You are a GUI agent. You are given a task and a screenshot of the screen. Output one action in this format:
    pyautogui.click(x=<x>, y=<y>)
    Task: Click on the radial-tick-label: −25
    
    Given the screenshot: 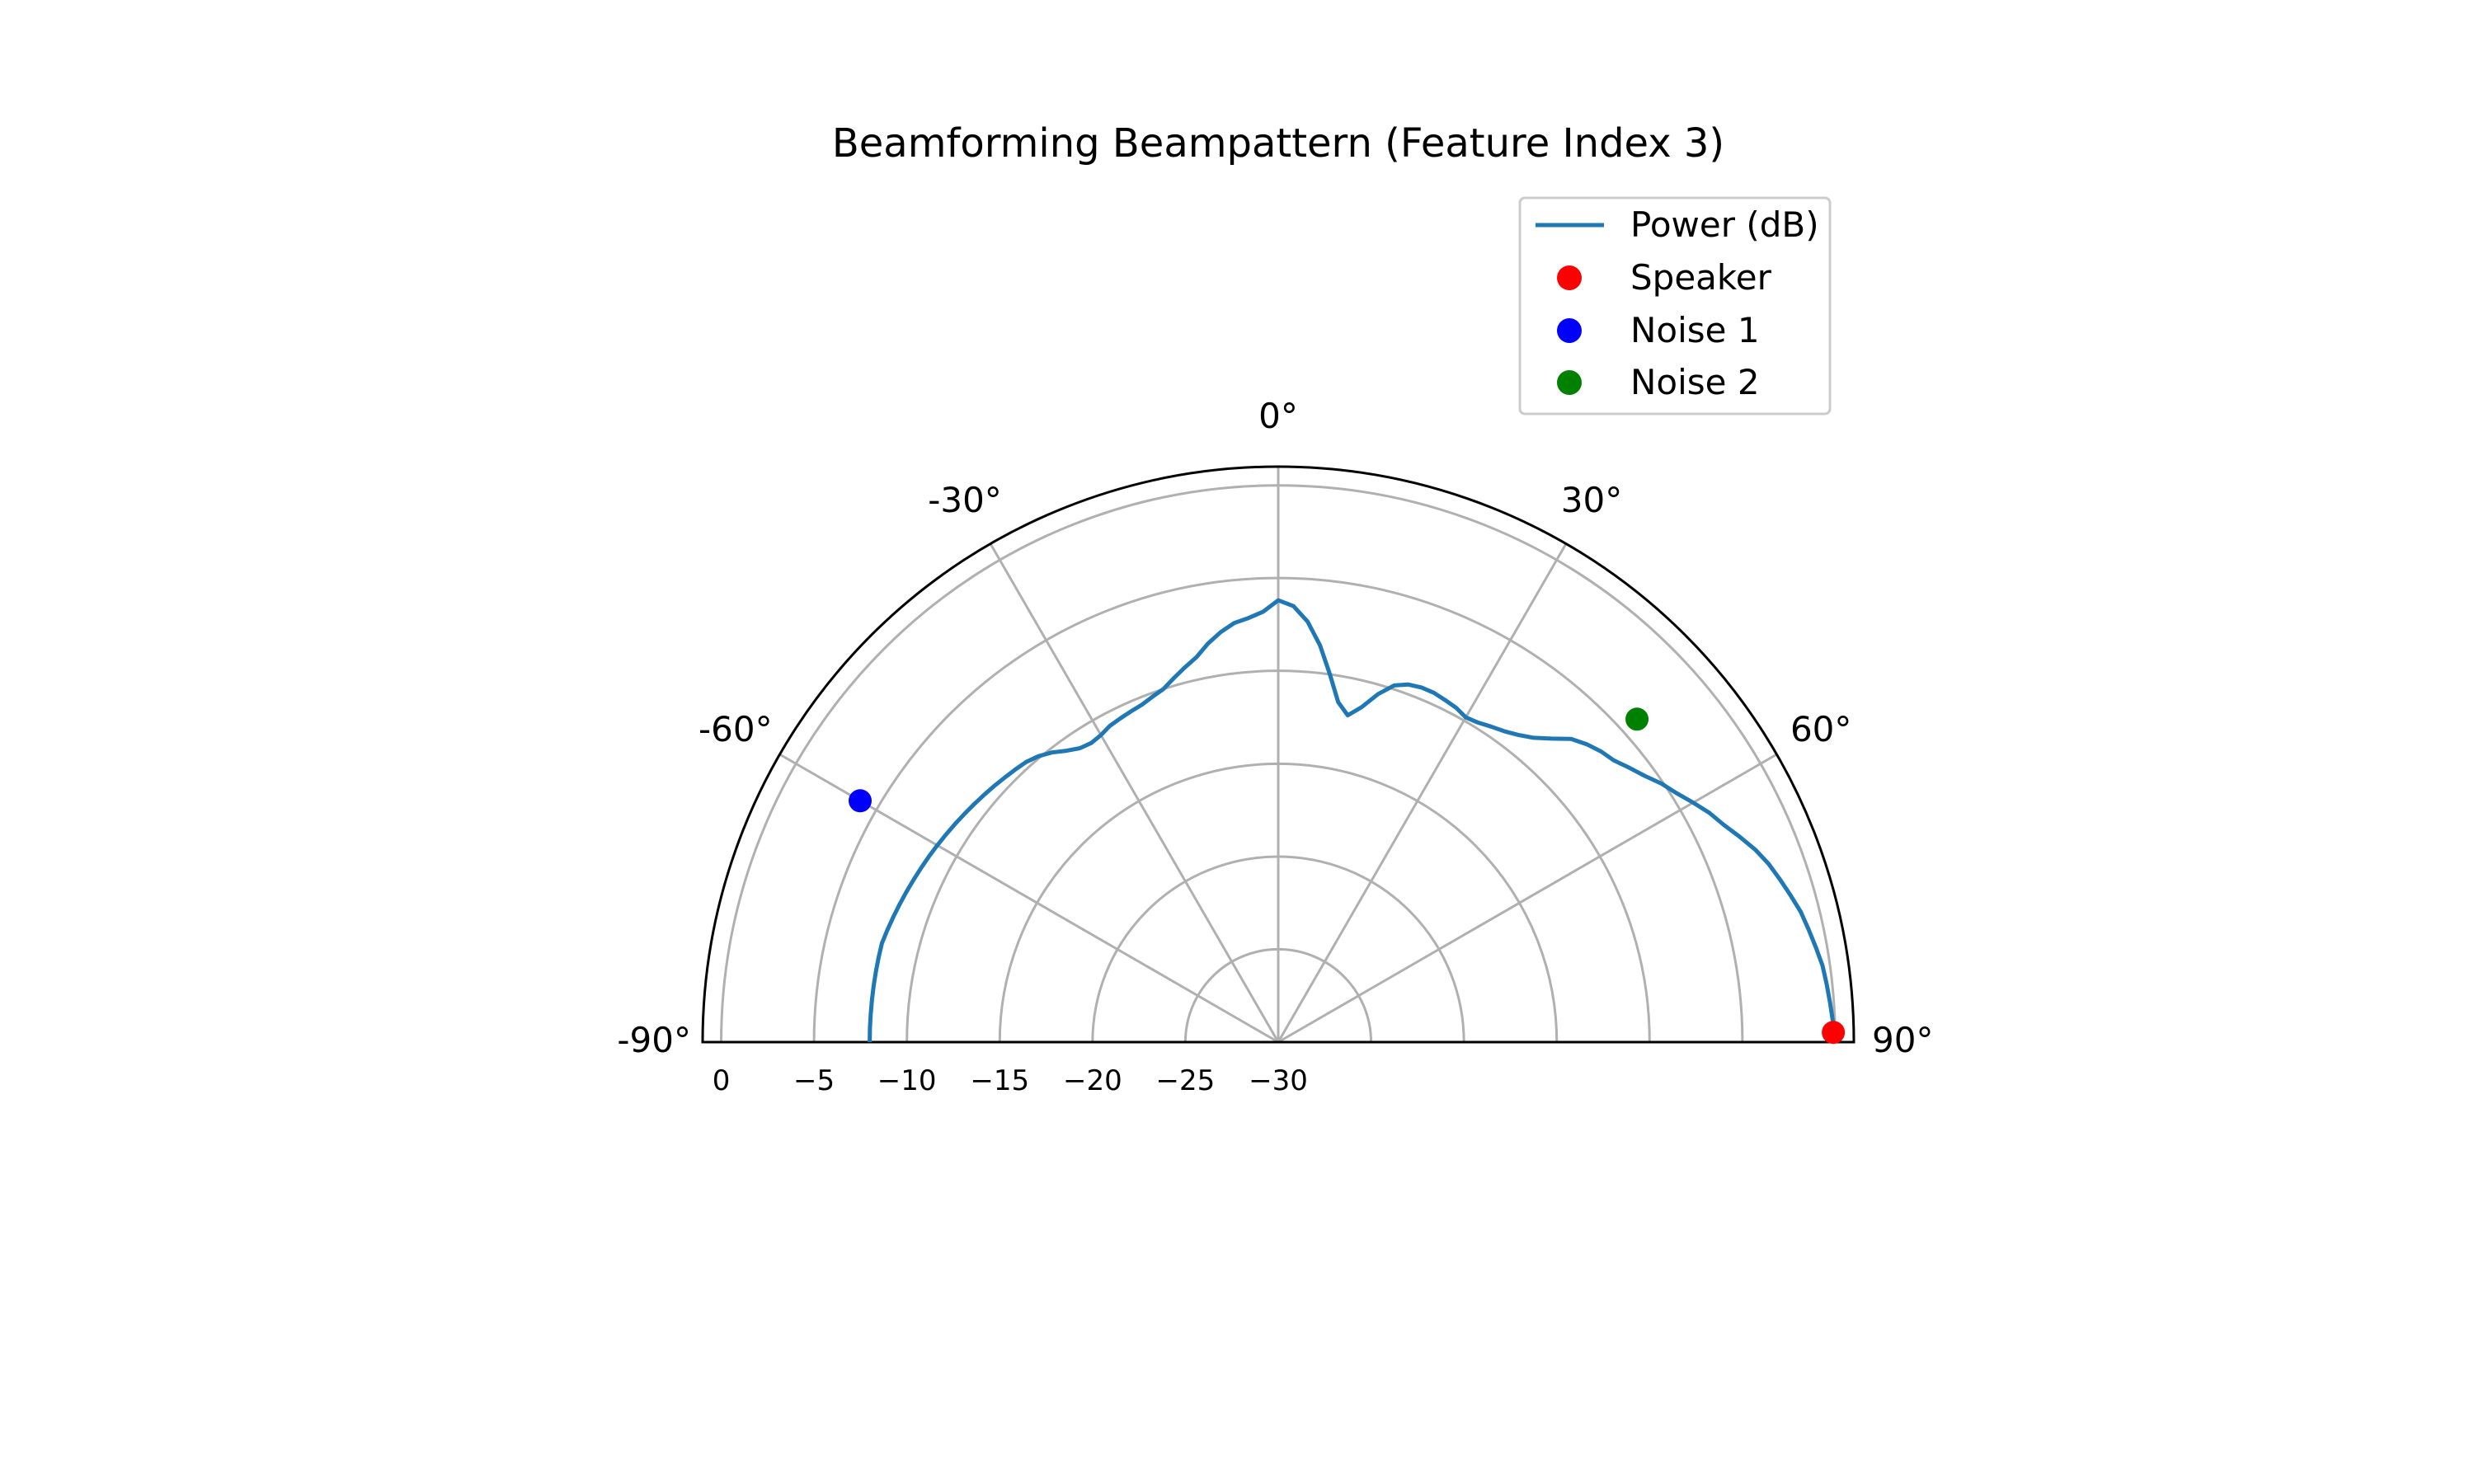 What is the action you would take?
    pyautogui.click(x=1186, y=1080)
    